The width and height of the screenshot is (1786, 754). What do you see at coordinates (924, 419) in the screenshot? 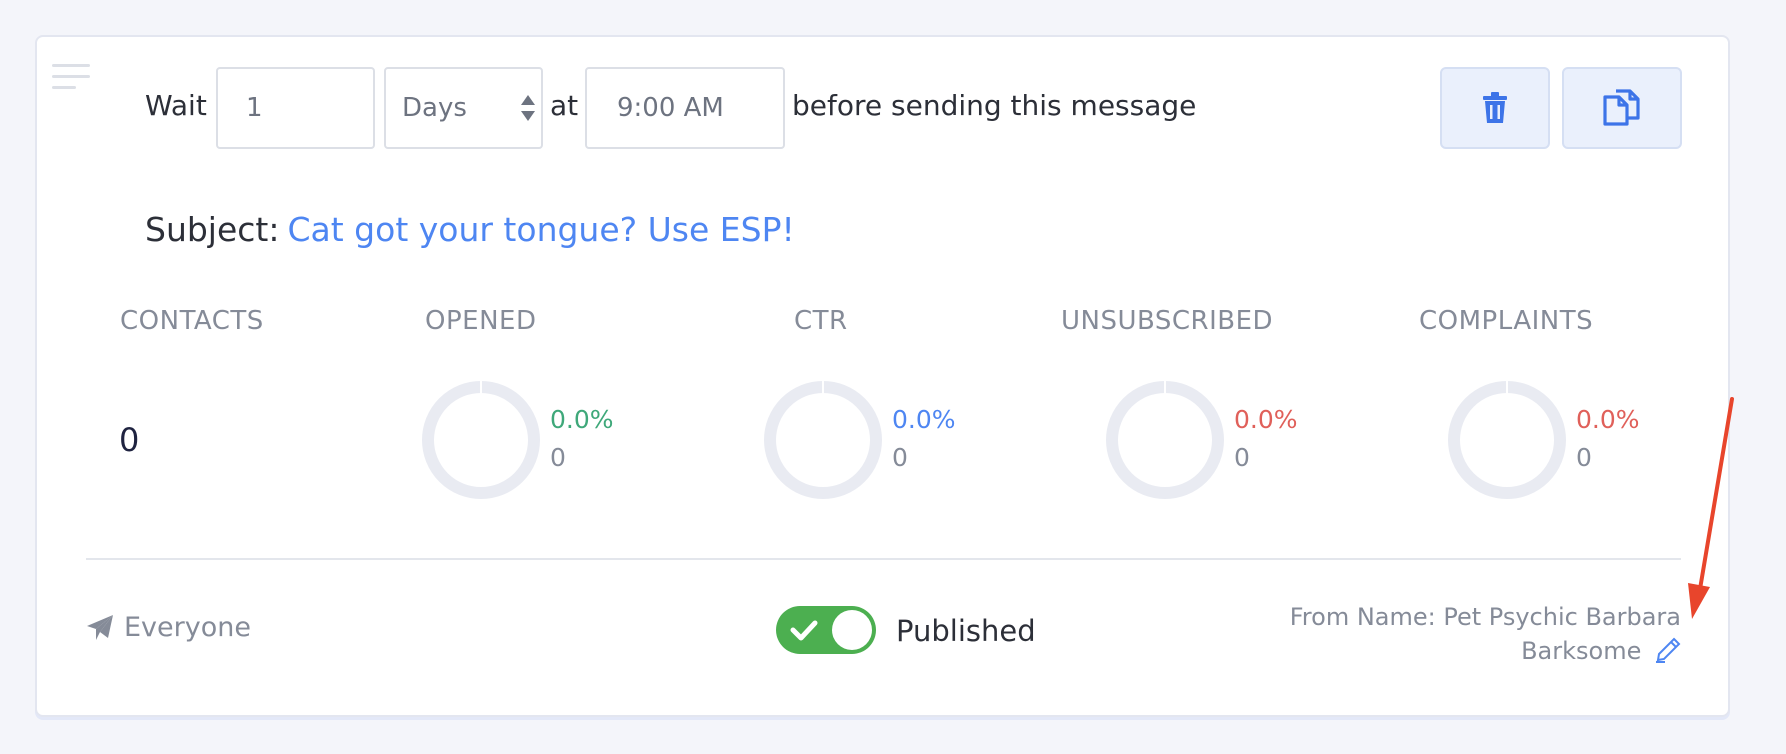
I see `ctr-percent: 0.0%` at bounding box center [924, 419].